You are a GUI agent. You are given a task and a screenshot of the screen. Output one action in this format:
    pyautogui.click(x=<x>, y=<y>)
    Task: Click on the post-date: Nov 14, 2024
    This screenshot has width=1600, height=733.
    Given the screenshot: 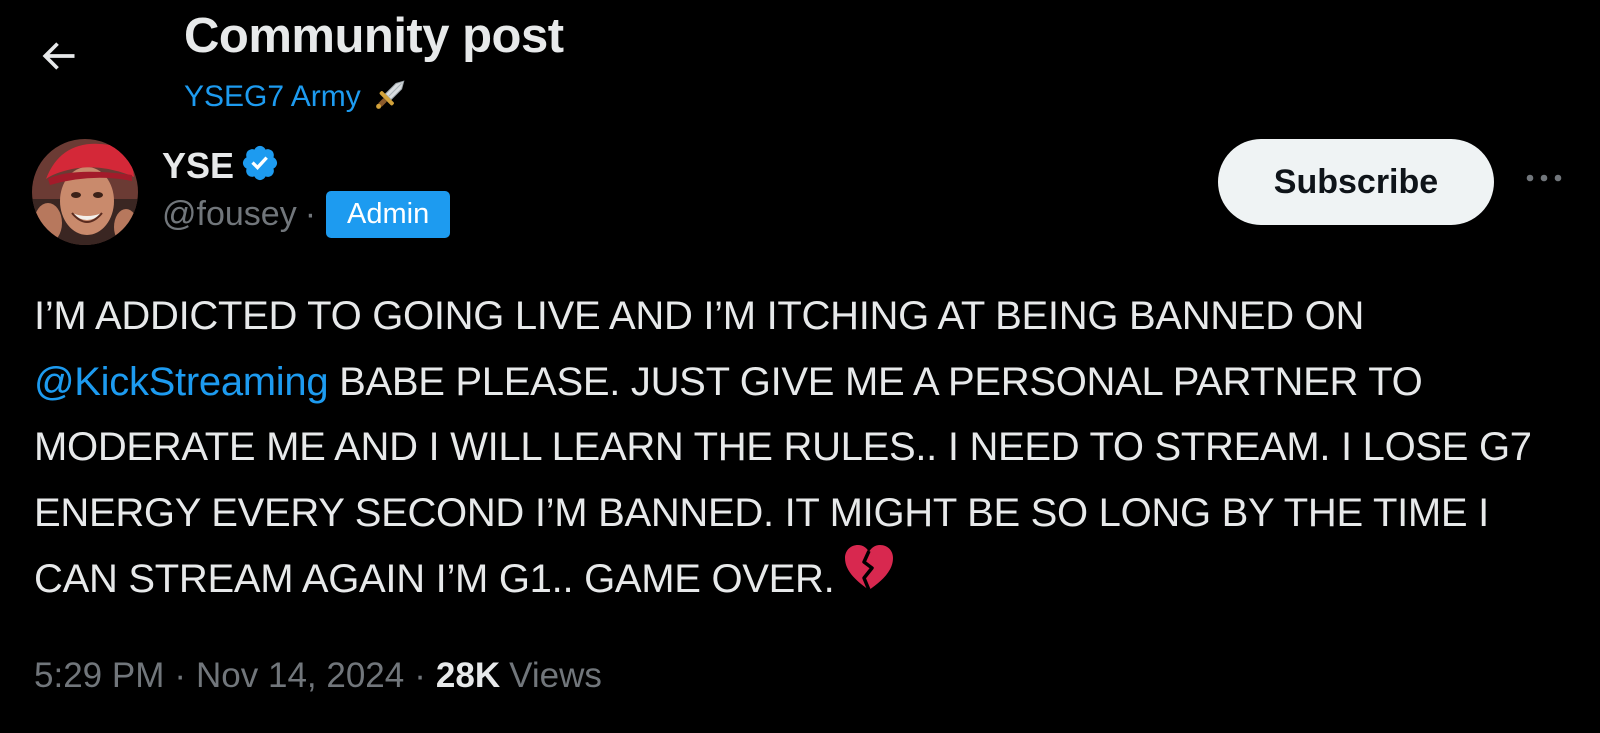 What is the action you would take?
    pyautogui.click(x=300, y=676)
    